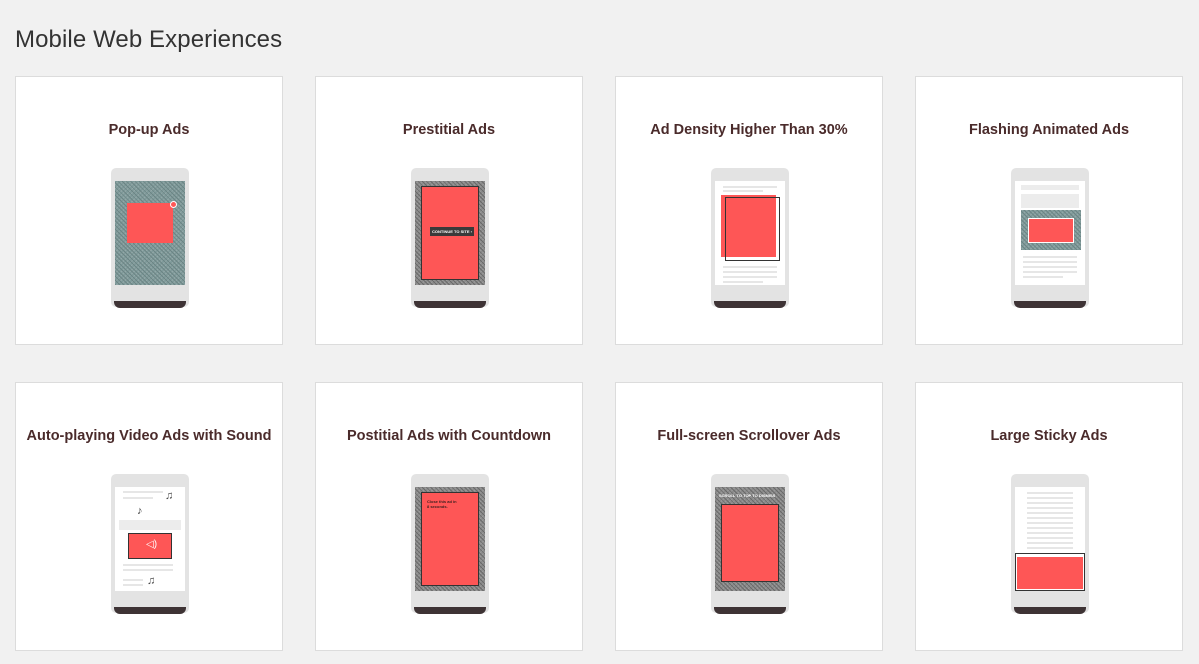  I want to click on sticky-ad, so click(1050, 573).